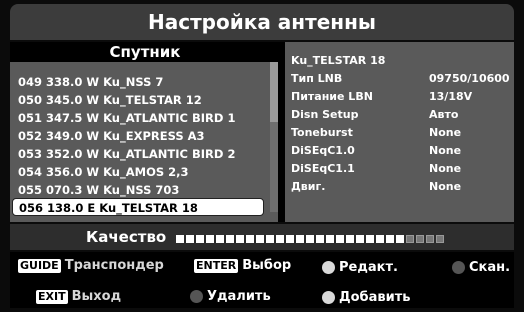 The width and height of the screenshot is (524, 312). Describe the element at coordinates (274, 137) in the screenshot. I see `satellite-list-scrollbar` at that location.